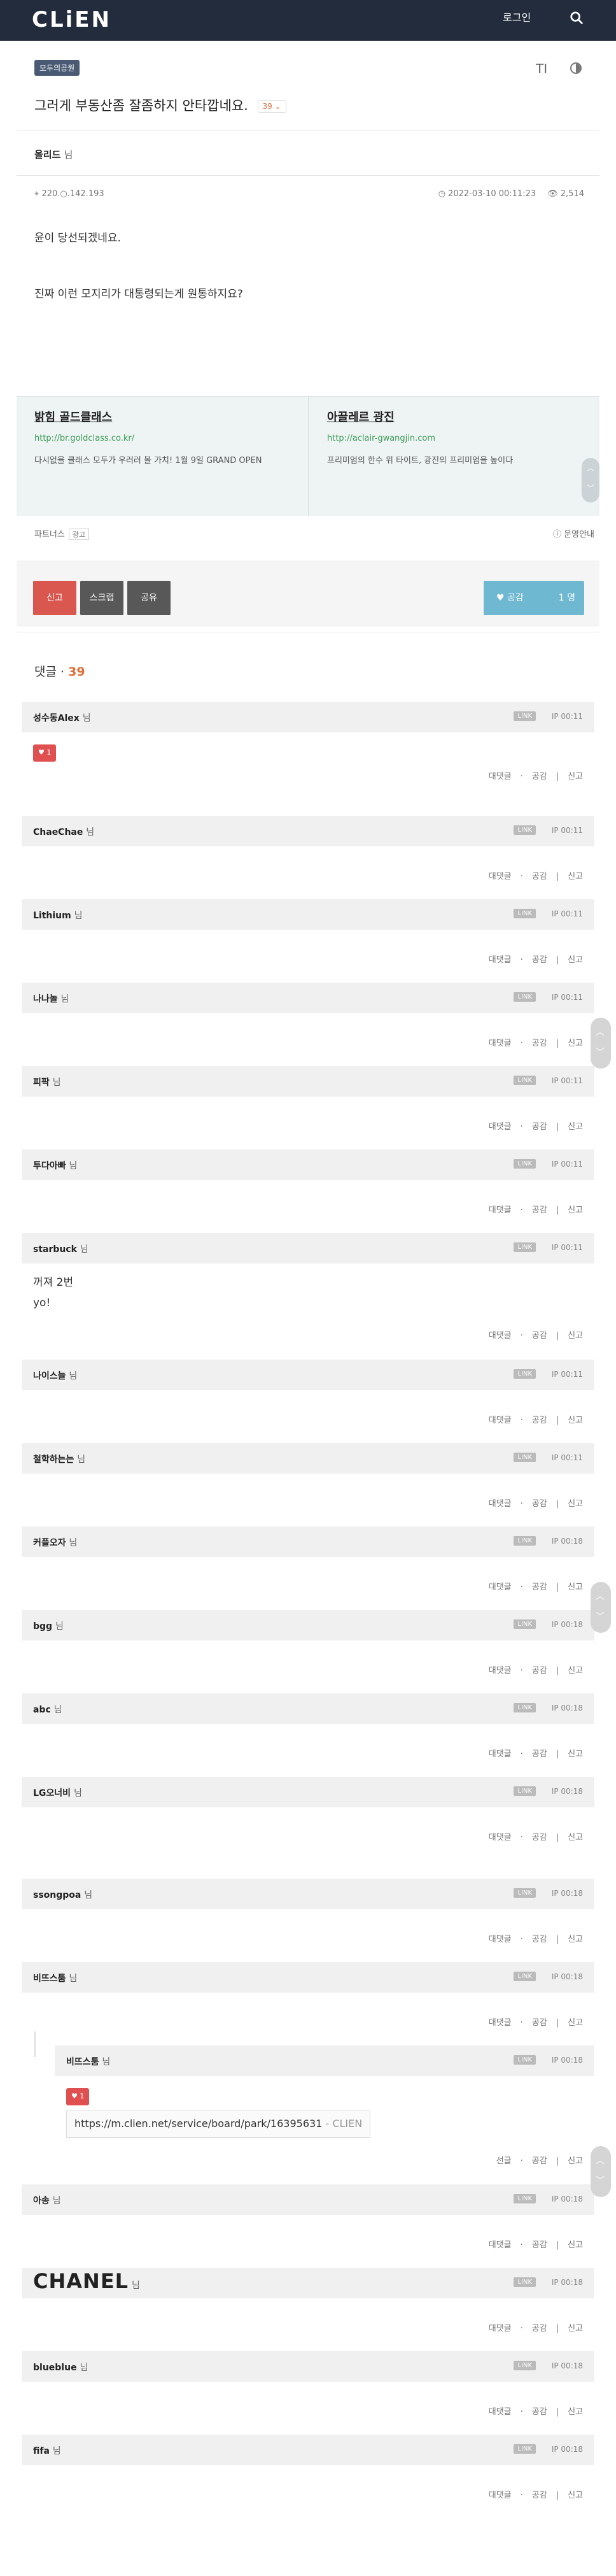  I want to click on comment-author: 성수동Alex 님, so click(62, 717).